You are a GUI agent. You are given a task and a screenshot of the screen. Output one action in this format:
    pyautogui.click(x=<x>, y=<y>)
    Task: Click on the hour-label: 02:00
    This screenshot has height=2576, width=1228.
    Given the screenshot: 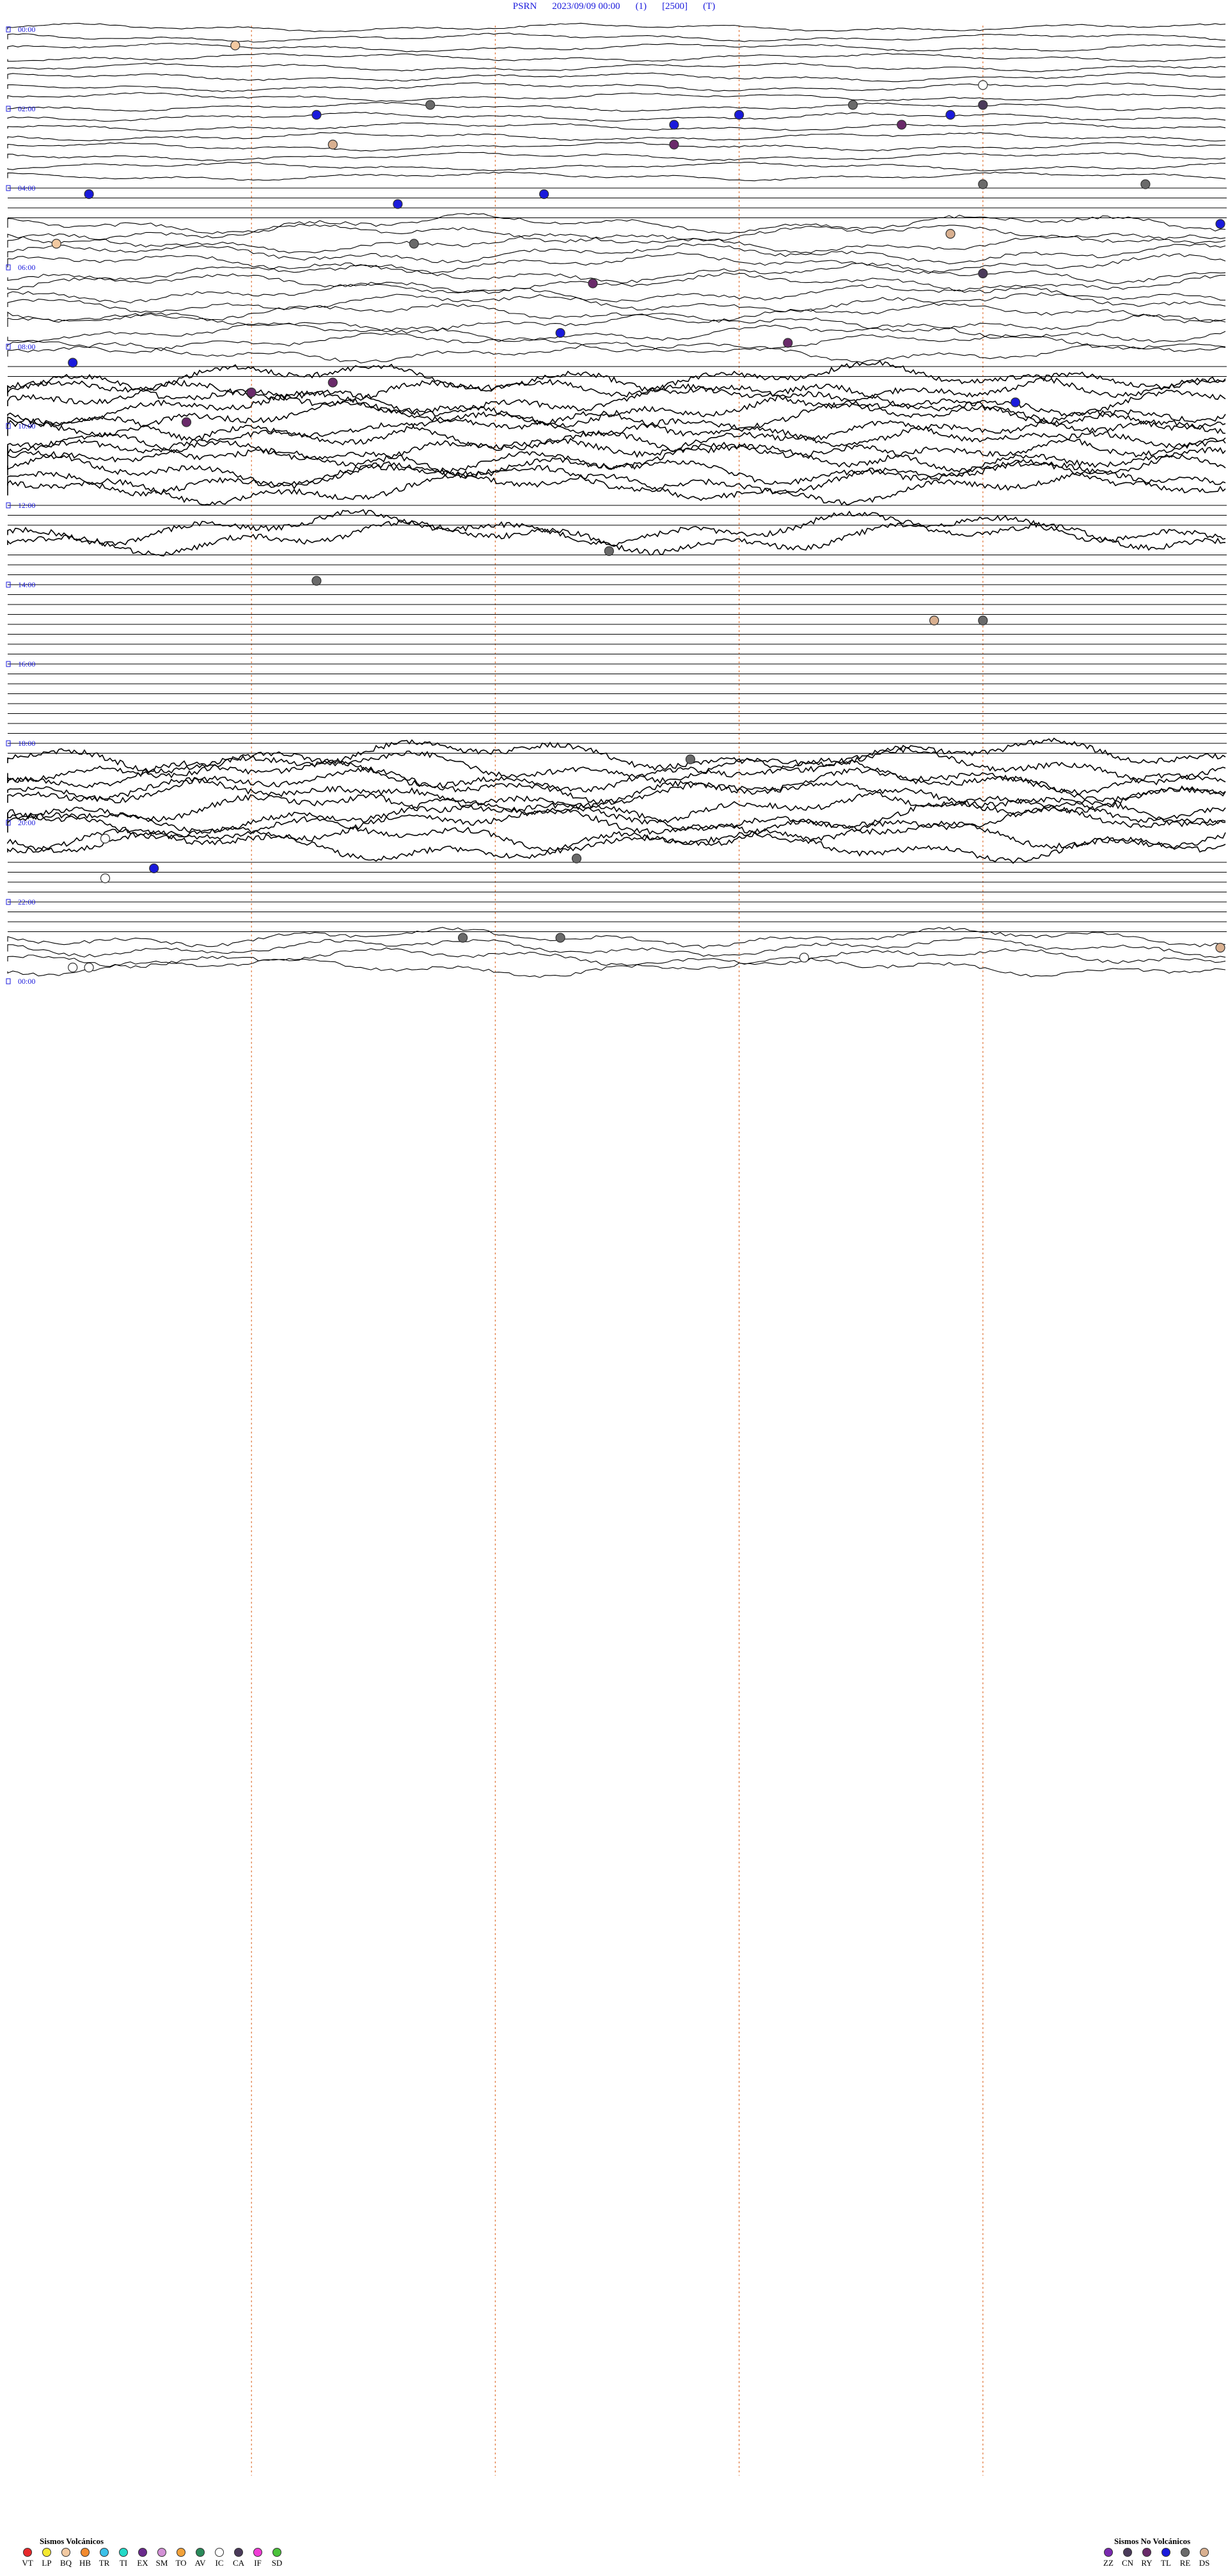 What is the action you would take?
    pyautogui.click(x=26, y=108)
    